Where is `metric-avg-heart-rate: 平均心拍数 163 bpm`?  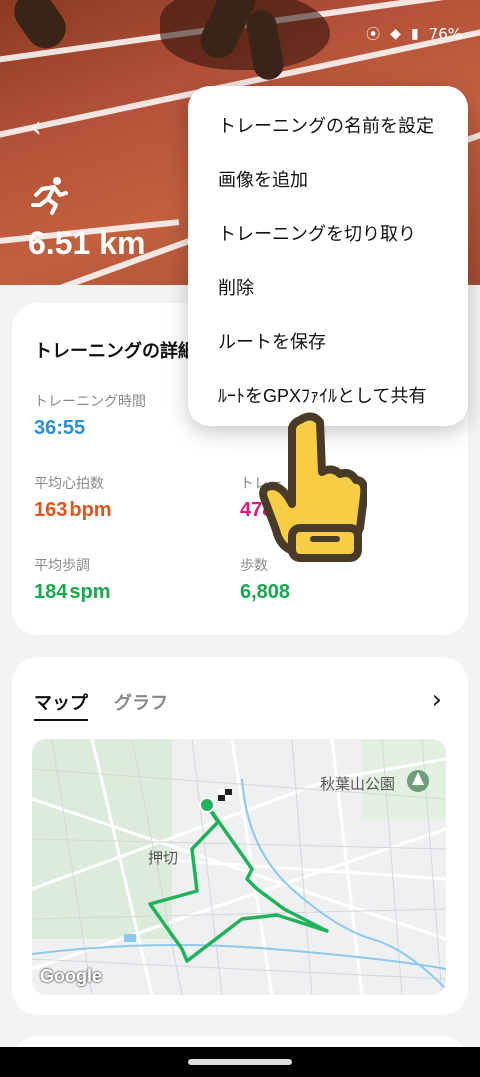
metric-avg-heart-rate: 平均心拍数 163 bpm is located at coordinates (134, 497).